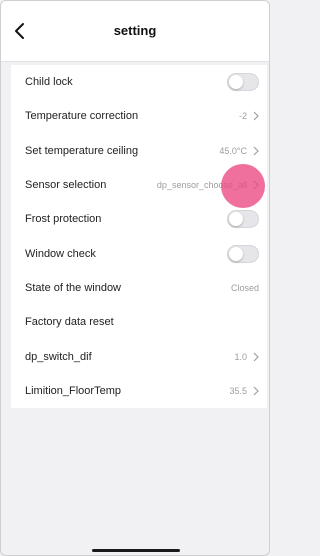  I want to click on row-label: Frost protection, so click(63, 219).